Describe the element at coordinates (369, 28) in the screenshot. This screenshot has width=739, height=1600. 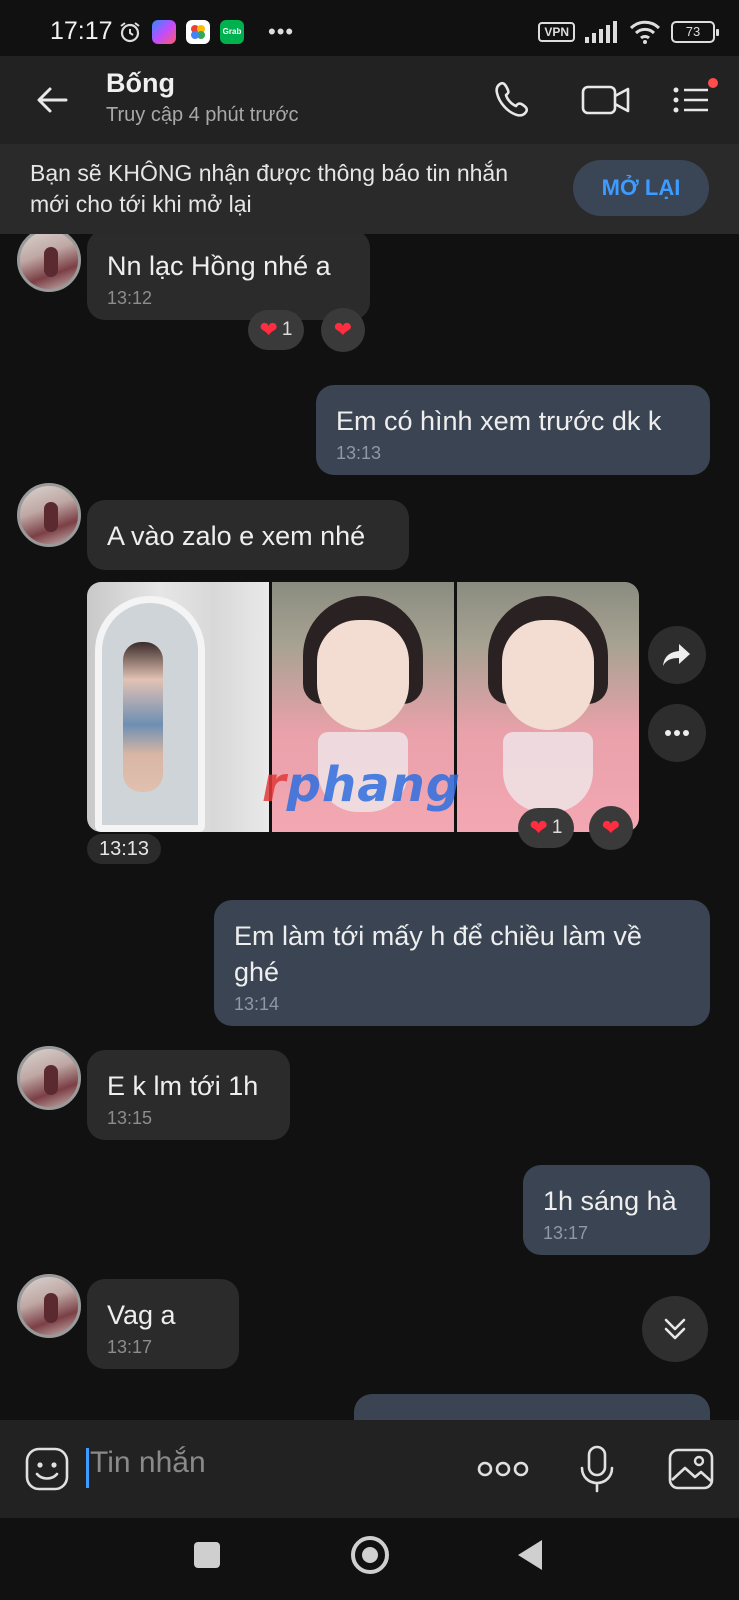
I see `status-bar: 17:17 Grab ••• VPN 73` at that location.